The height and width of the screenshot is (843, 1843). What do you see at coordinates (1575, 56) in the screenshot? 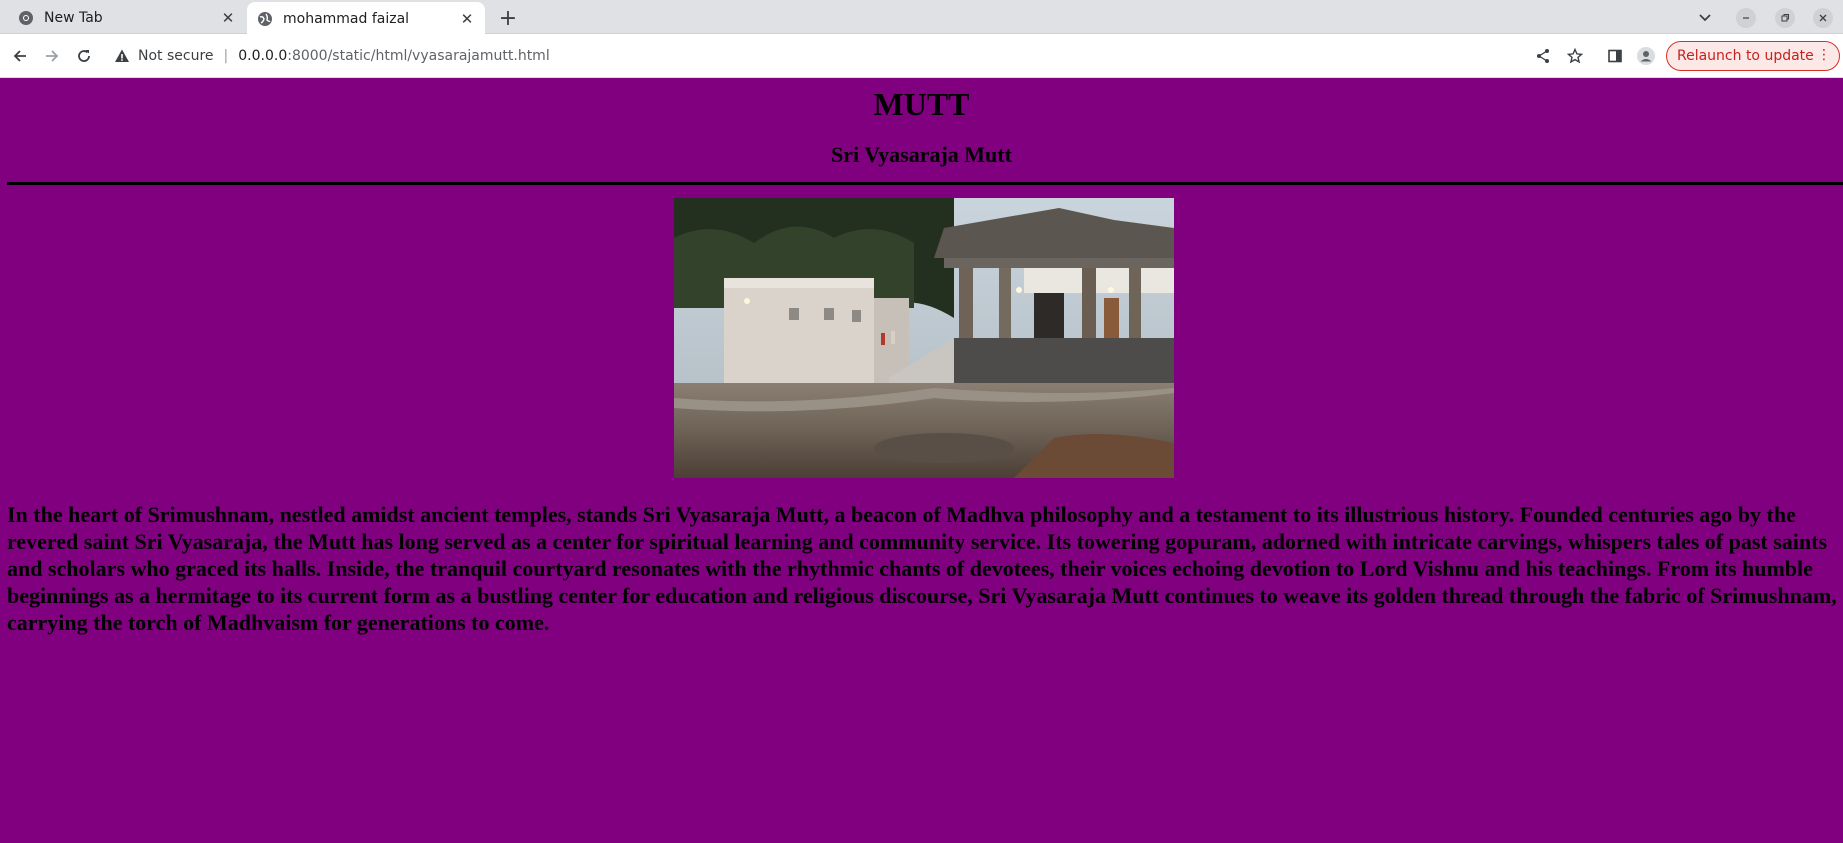
I see `bookmark-star-icon` at bounding box center [1575, 56].